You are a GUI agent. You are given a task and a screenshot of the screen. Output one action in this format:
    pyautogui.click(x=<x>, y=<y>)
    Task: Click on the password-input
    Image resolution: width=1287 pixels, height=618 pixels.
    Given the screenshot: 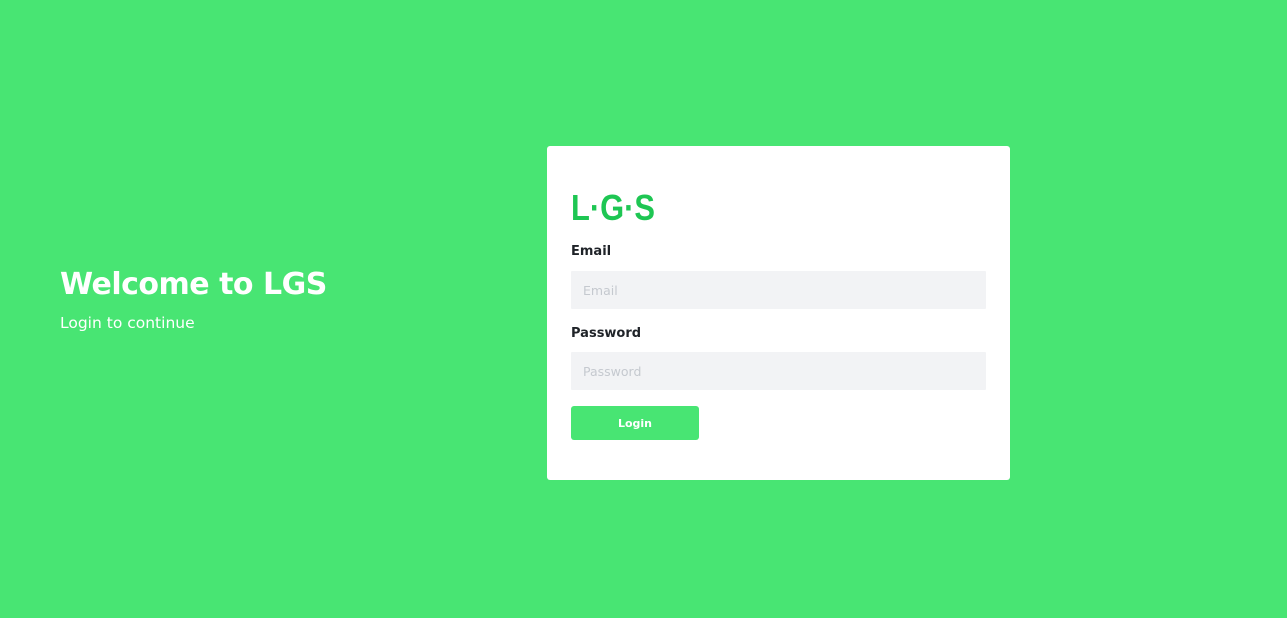 What is the action you would take?
    pyautogui.click(x=778, y=371)
    